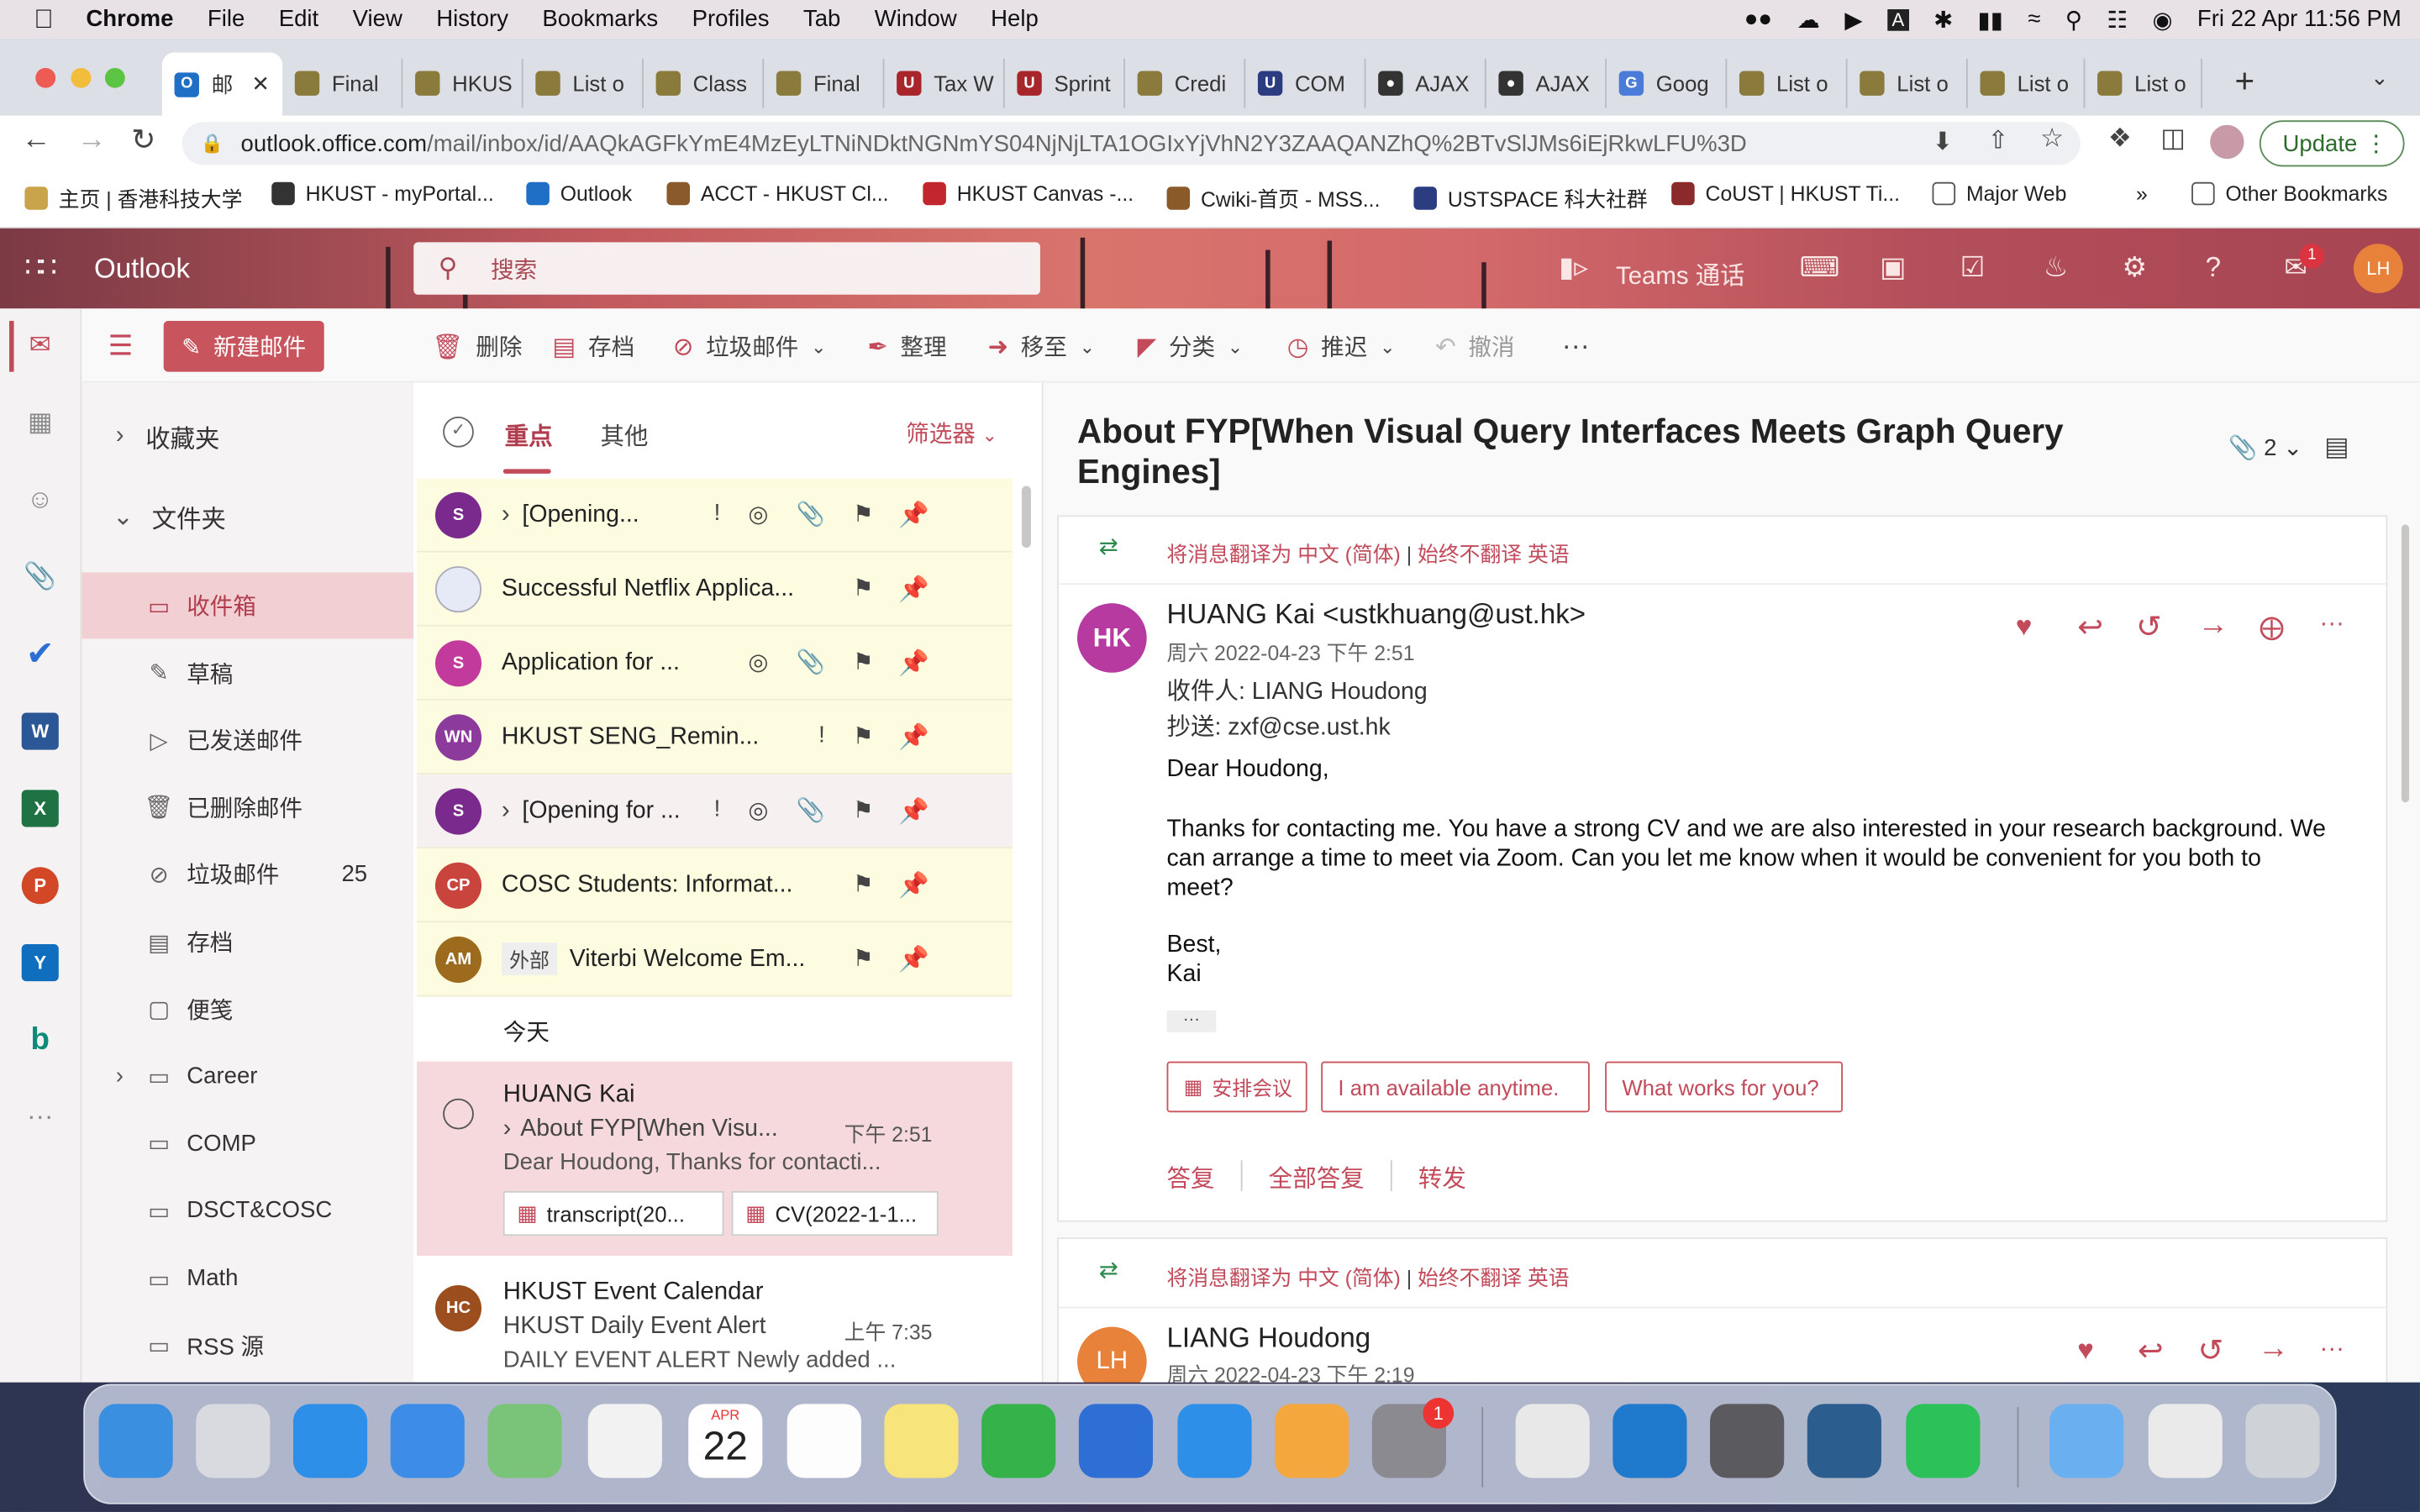  I want to click on office-icon: ▣, so click(1893, 267).